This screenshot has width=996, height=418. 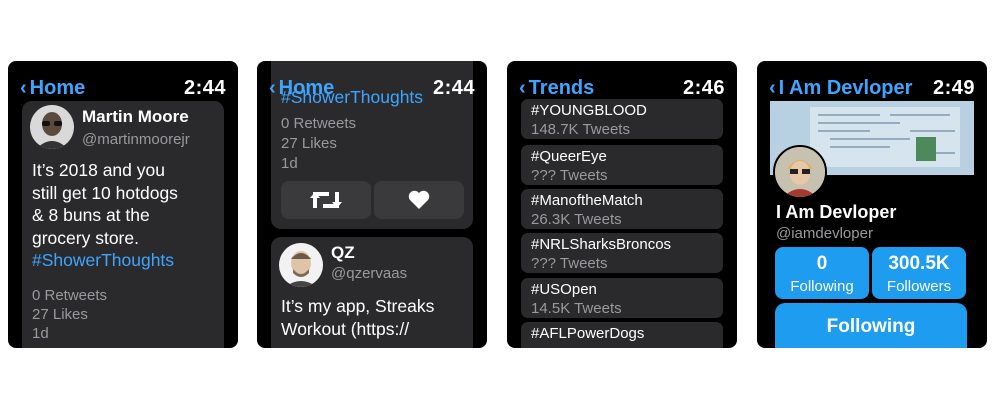 I want to click on author-name: QZ, so click(x=343, y=252).